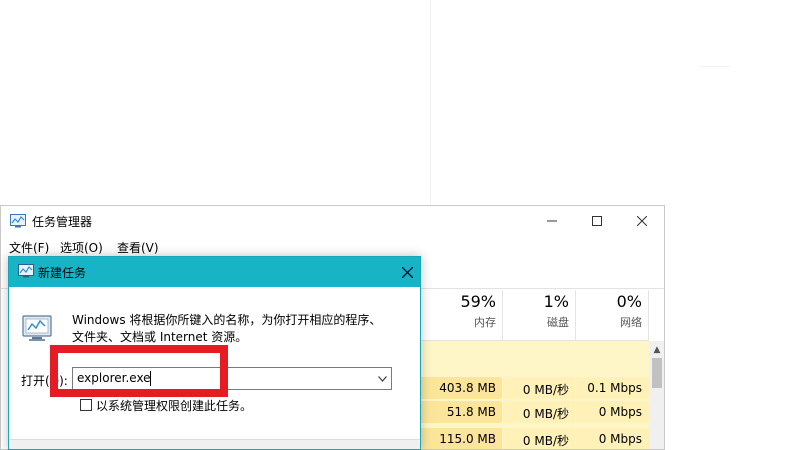 Image resolution: width=800 pixels, height=450 pixels. I want to click on description-line: Windows 将根据你所键入的名称，为你打开相应的程序、, so click(227, 320).